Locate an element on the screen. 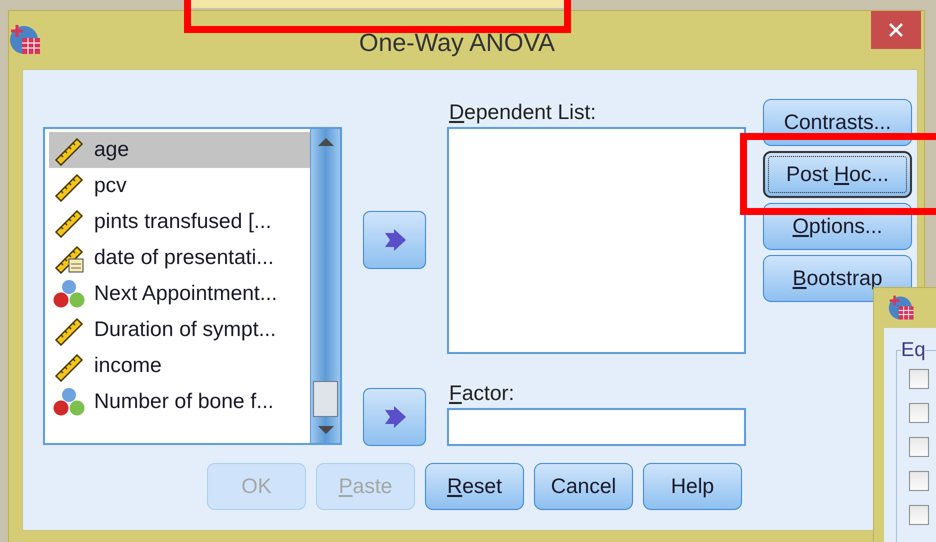 The height and width of the screenshot is (542, 936). dependent-list-box is located at coordinates (596, 240).